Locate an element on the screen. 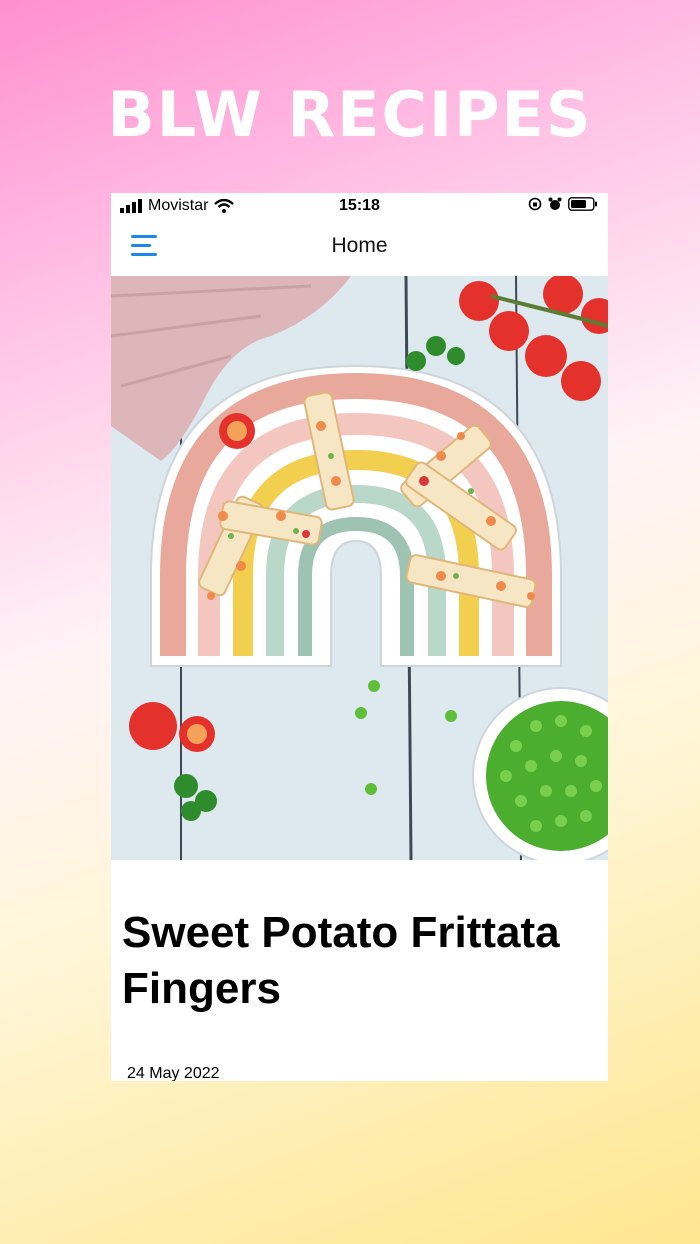 This screenshot has height=1244, width=700. nav-title: Home is located at coordinates (359, 245).